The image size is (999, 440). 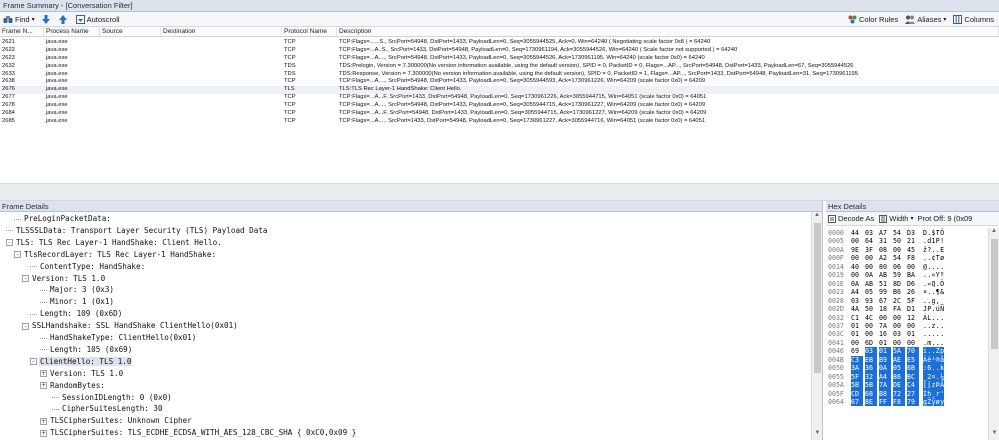 What do you see at coordinates (913, 402) in the screenshot?
I see `hex-byte: 79` at bounding box center [913, 402].